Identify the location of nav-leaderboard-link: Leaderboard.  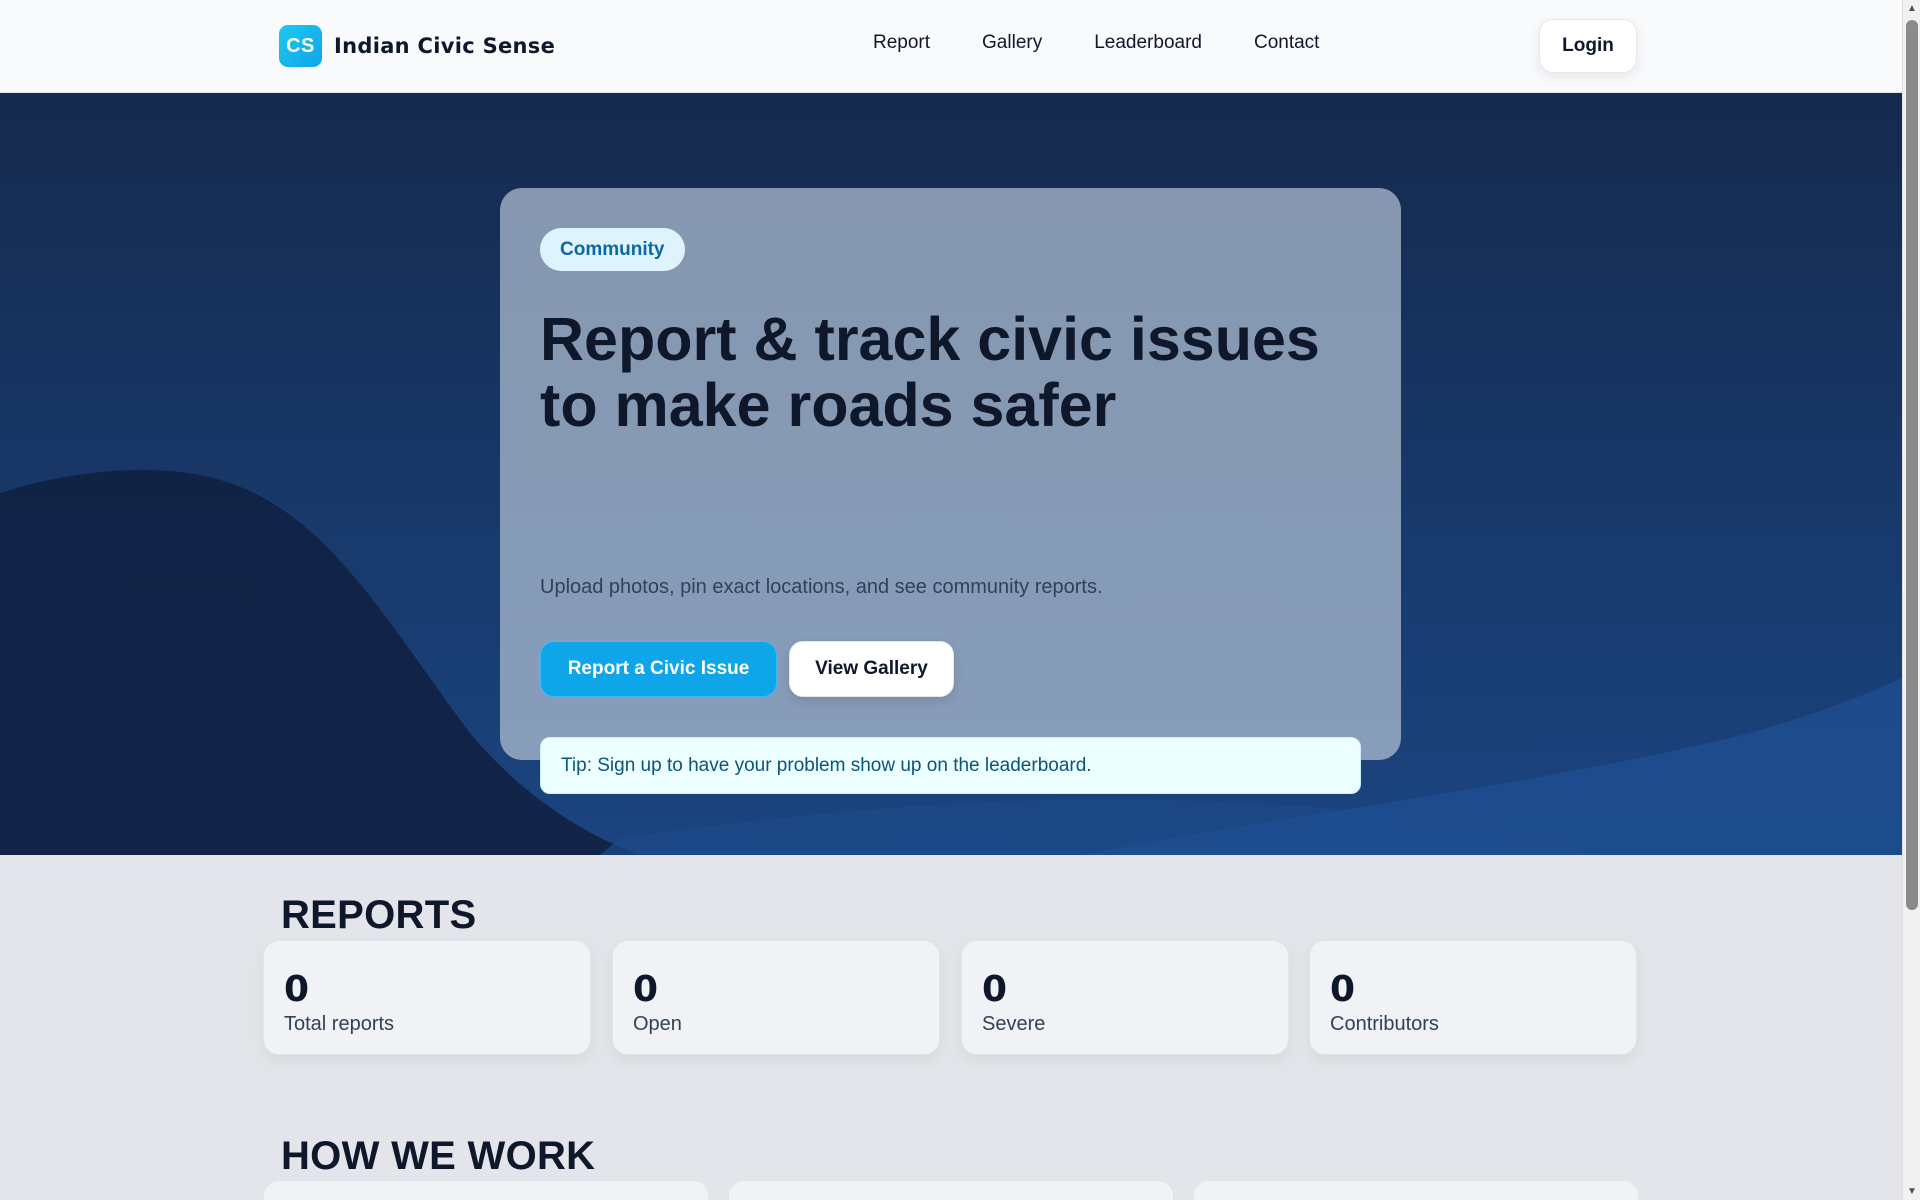
(1148, 43).